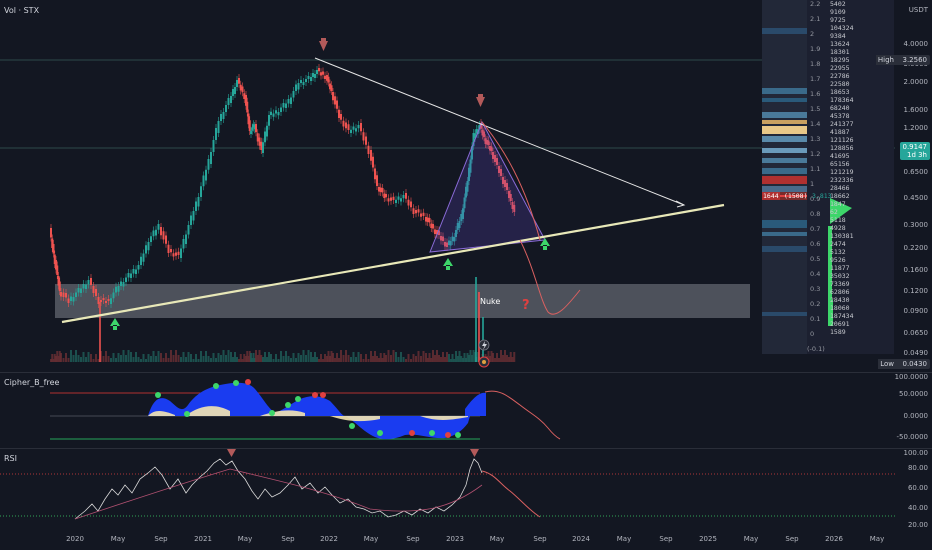  I want to click on vp-marker-label-3: 3.813, so click(822, 196).